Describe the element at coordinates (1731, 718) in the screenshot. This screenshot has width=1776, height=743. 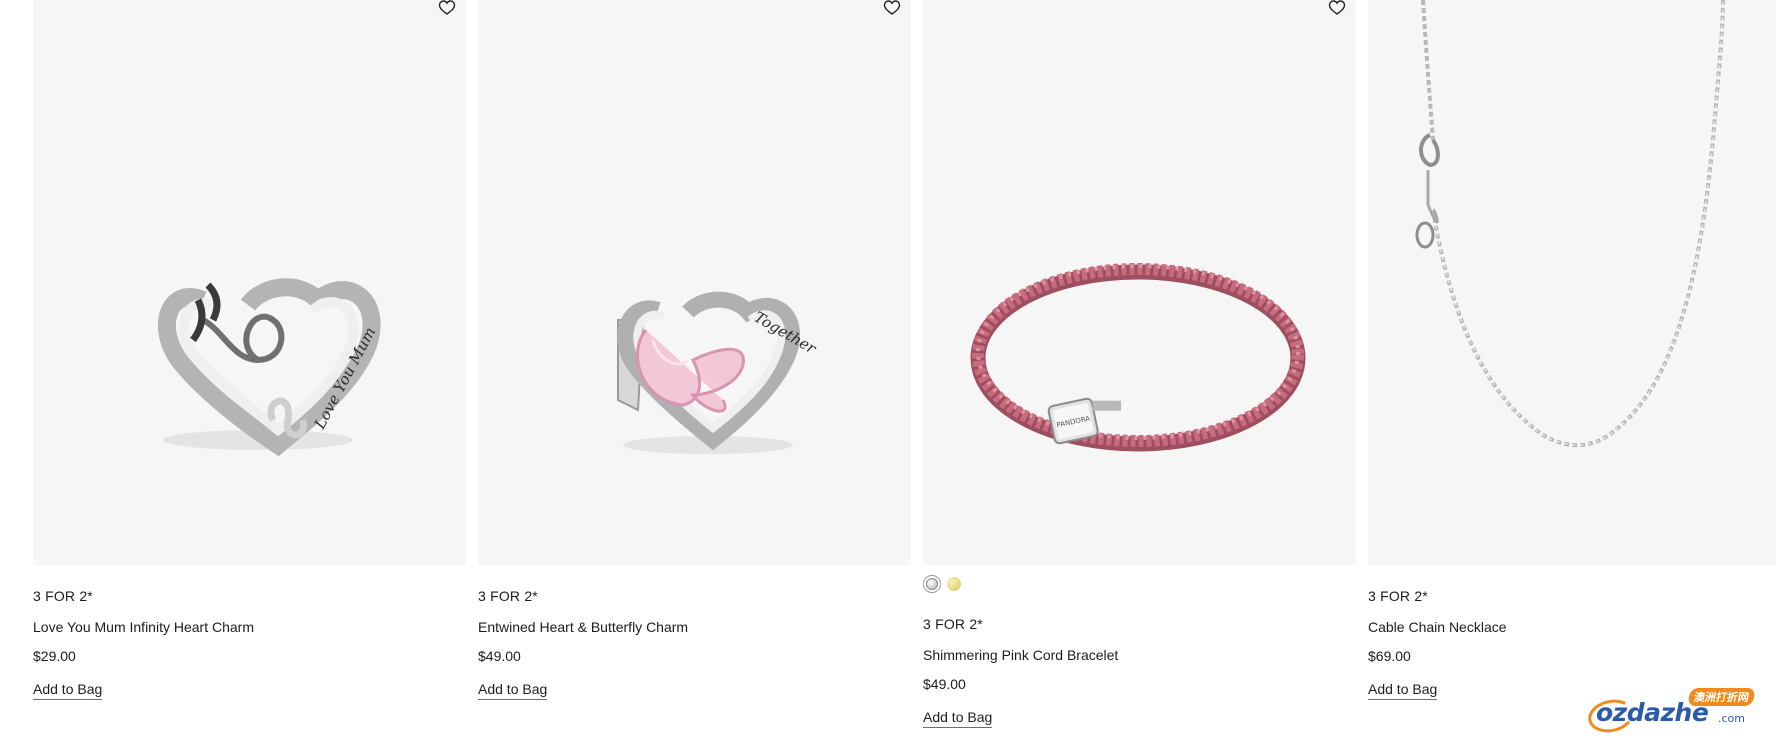
I see `watermark-domain: .com` at that location.